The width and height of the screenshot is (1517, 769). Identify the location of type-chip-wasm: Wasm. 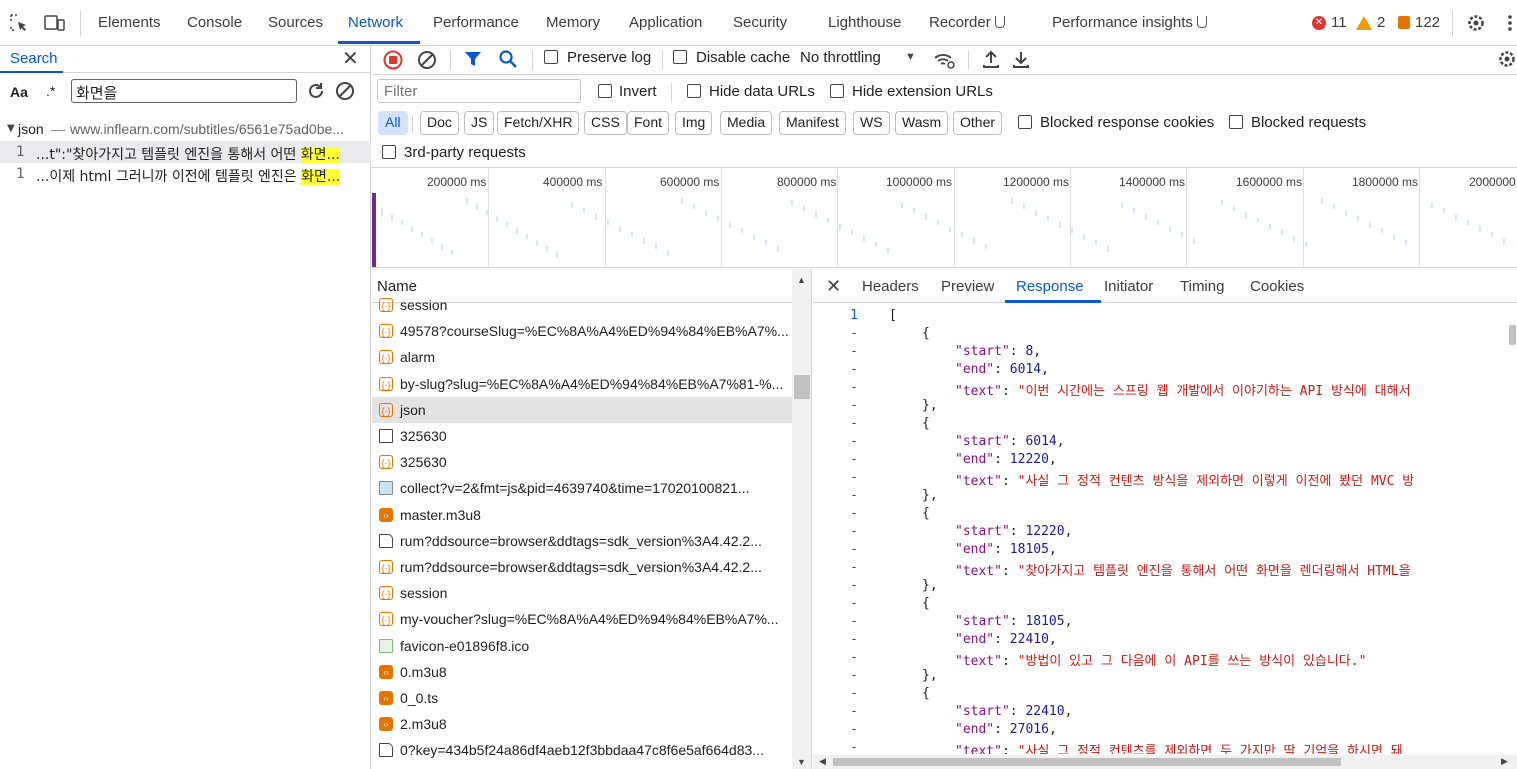
(922, 123).